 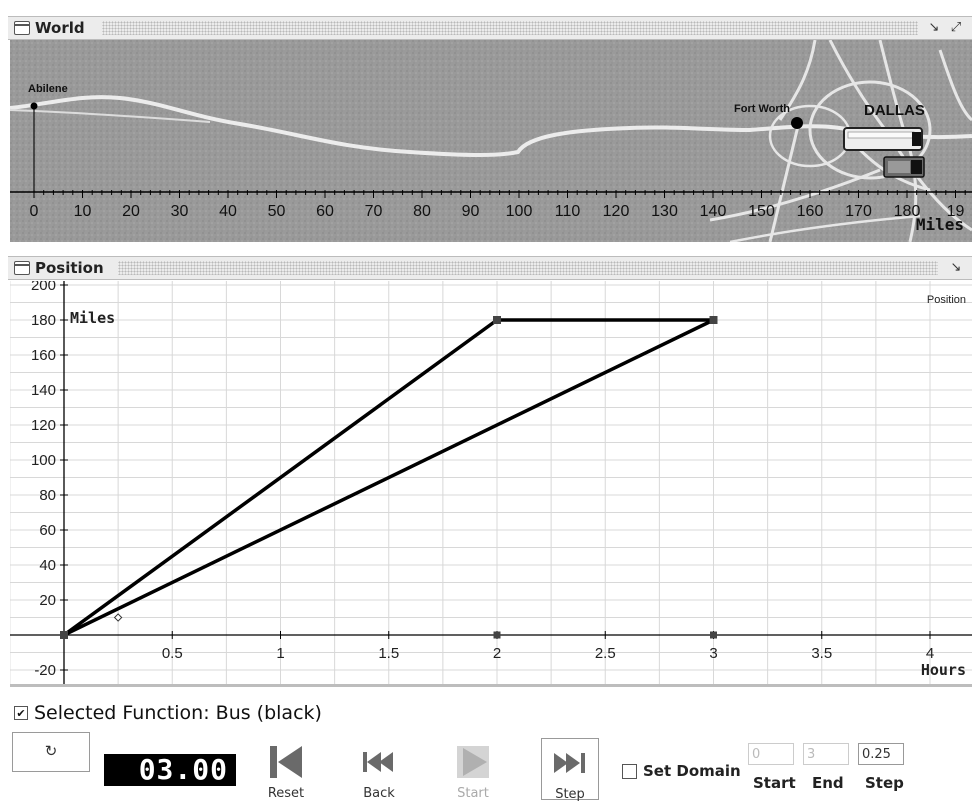 I want to click on y-tick-label: 160, so click(x=43, y=355).